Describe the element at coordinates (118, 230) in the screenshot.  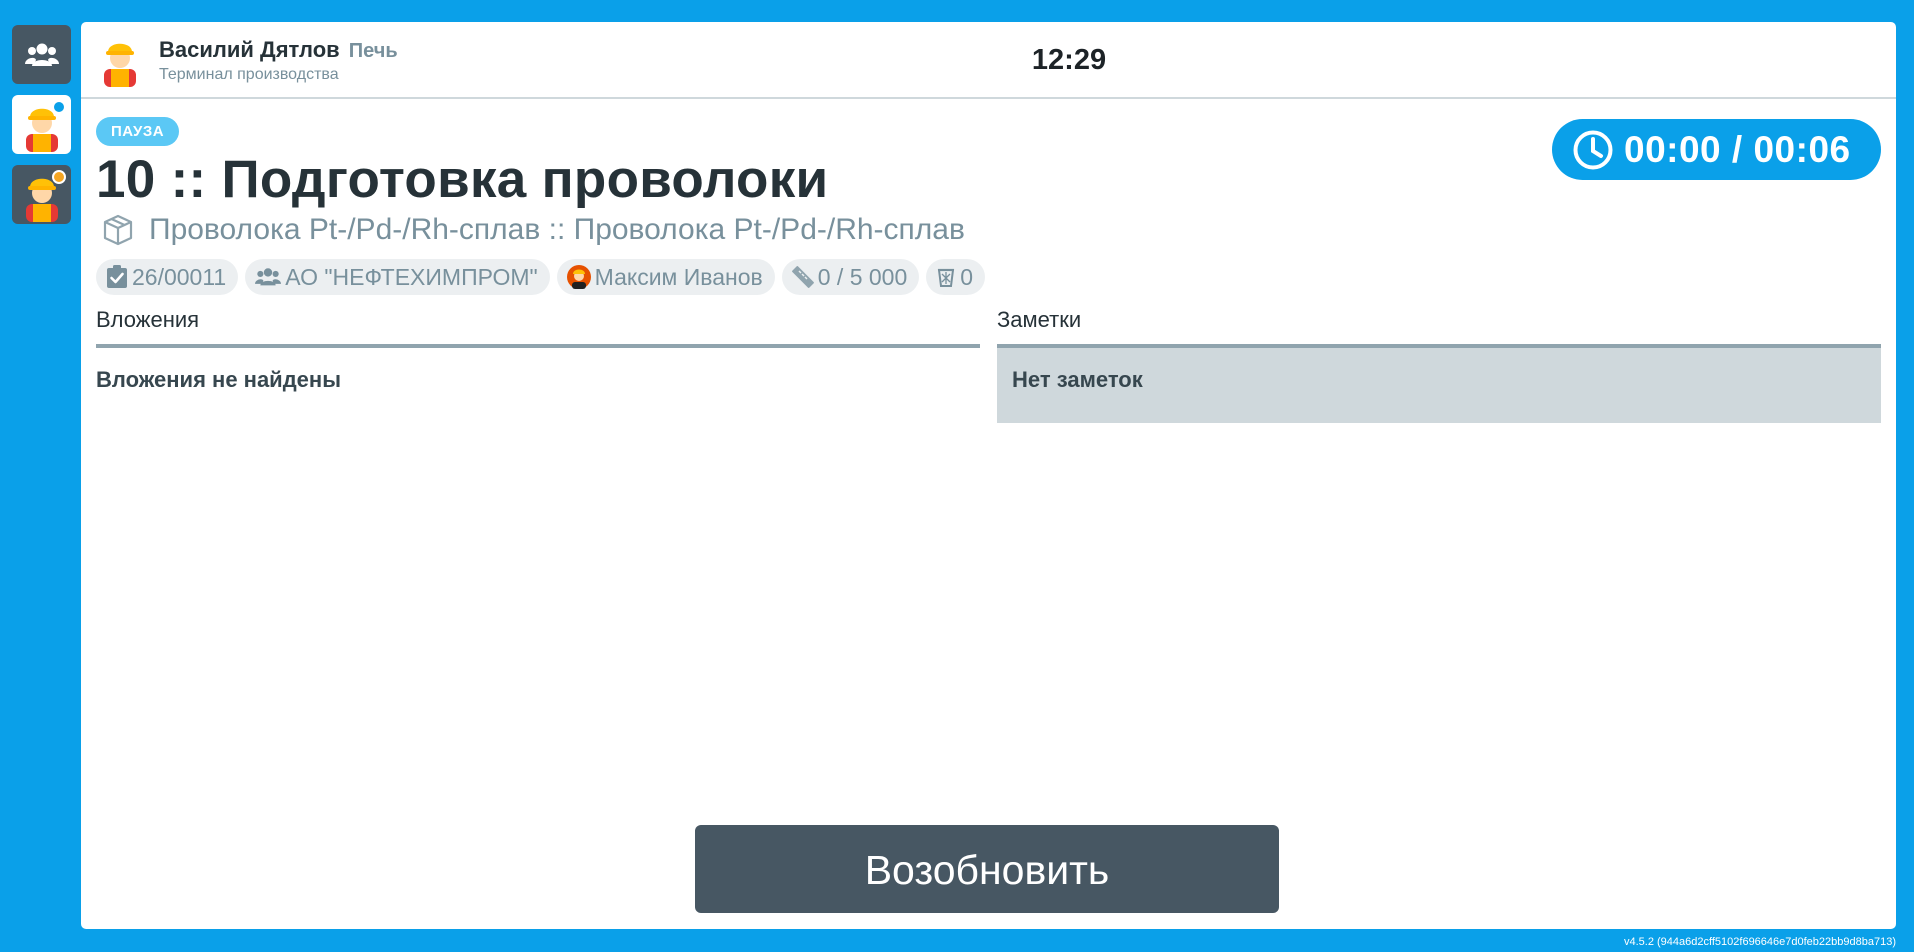
I see `box-icon` at that location.